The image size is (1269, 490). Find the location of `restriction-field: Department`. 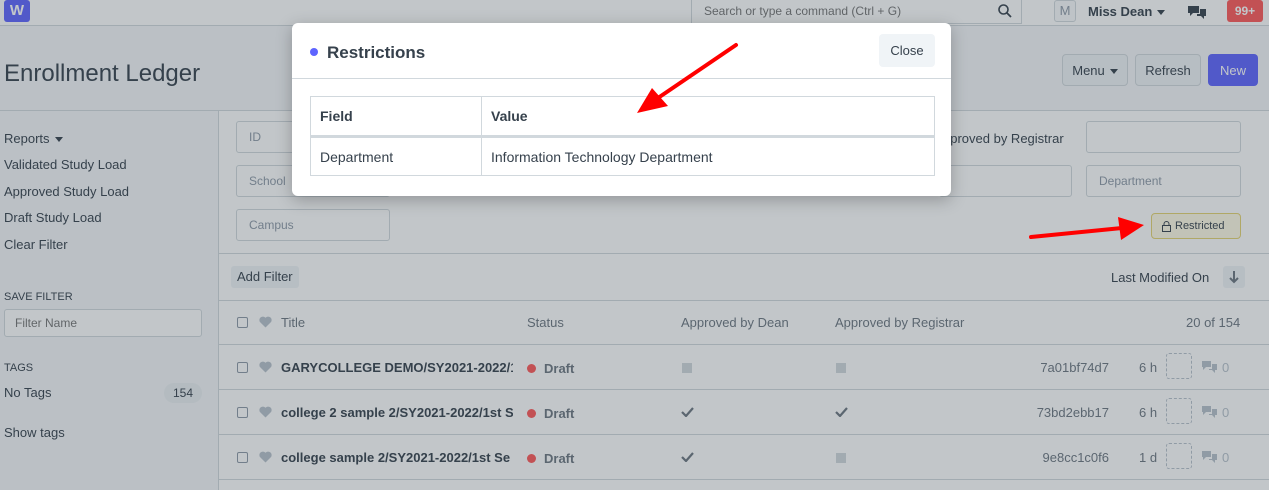

restriction-field: Department is located at coordinates (357, 156).